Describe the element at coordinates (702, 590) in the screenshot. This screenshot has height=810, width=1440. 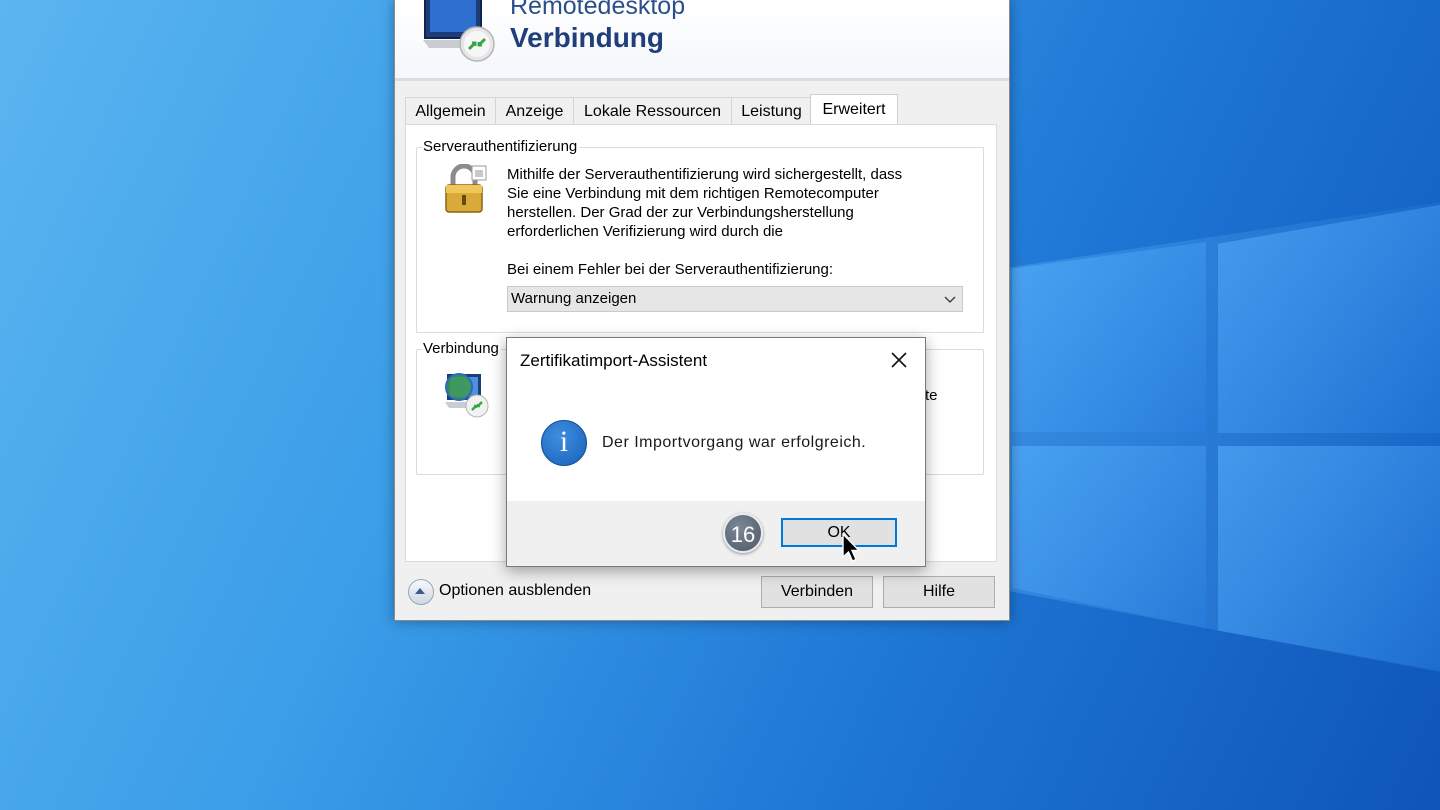
I see `bottom-bar: Optionen ausblenden Verbinden Hilfe` at that location.